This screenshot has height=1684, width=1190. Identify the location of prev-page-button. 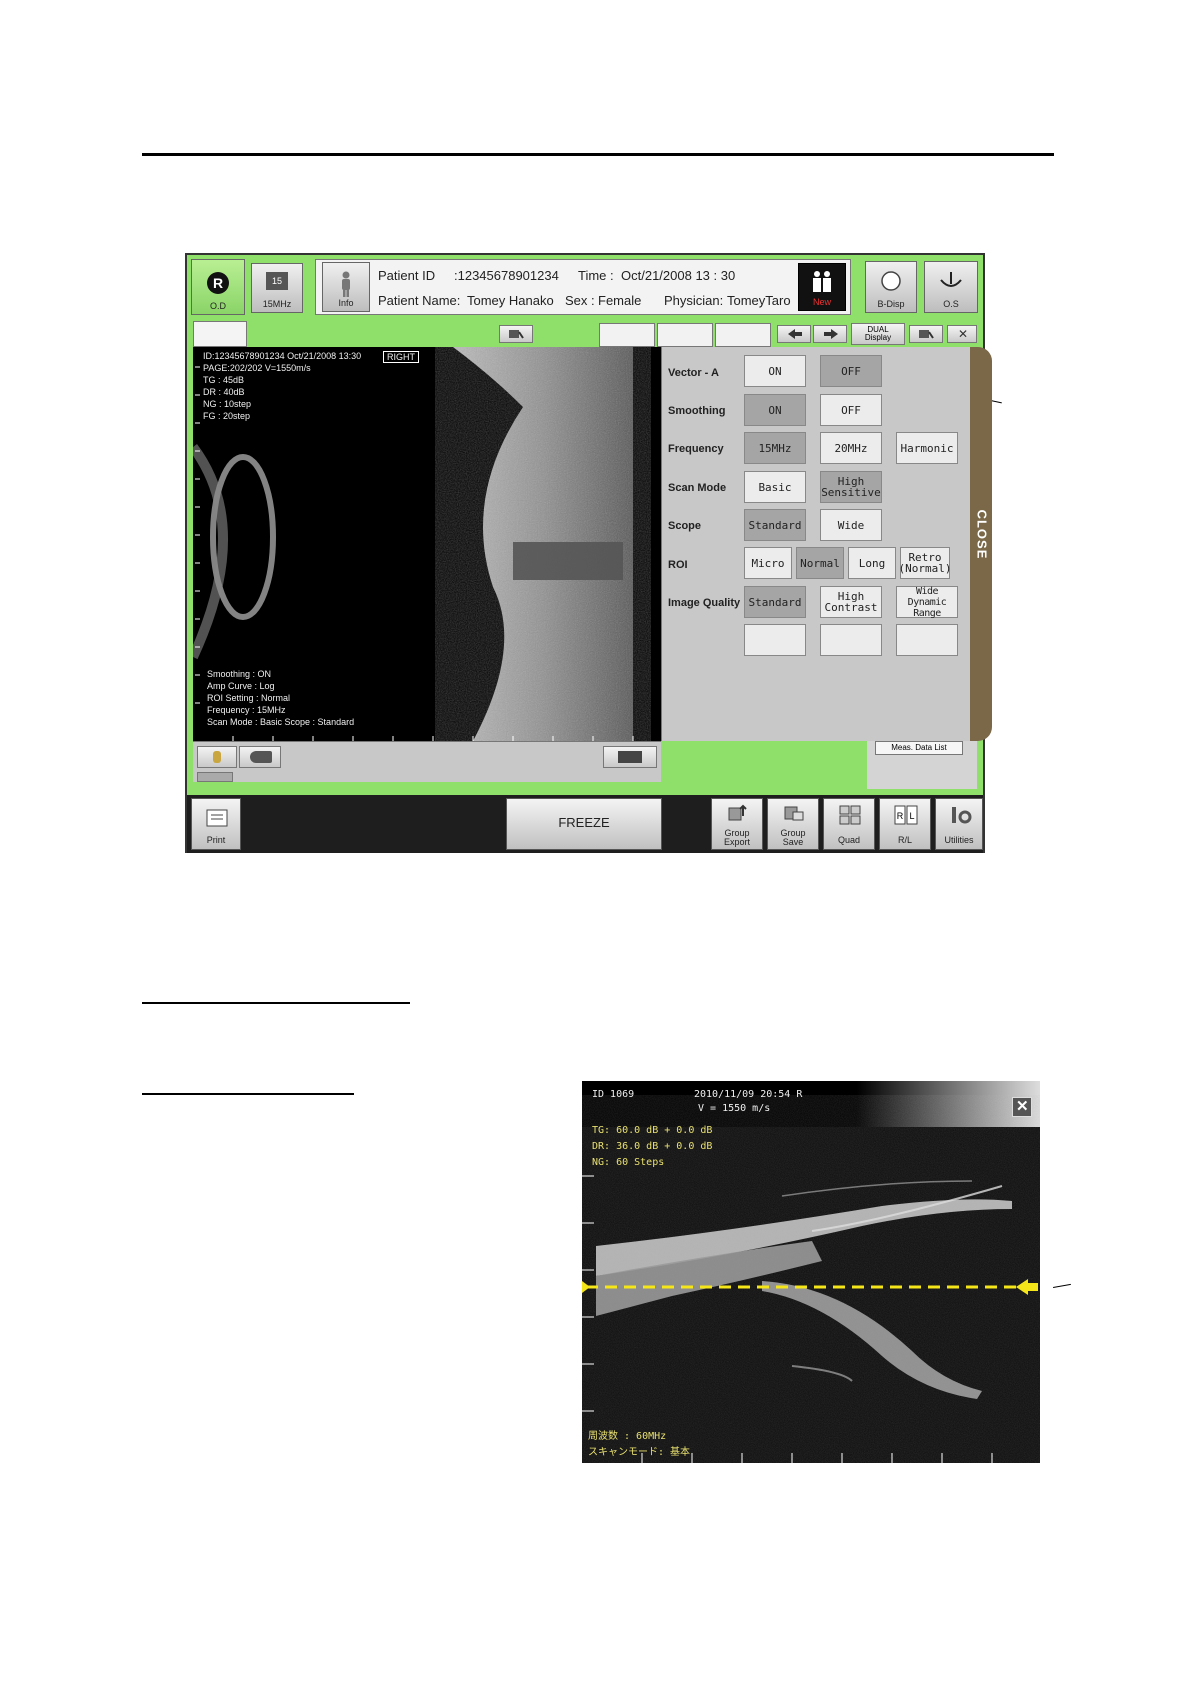
(794, 334).